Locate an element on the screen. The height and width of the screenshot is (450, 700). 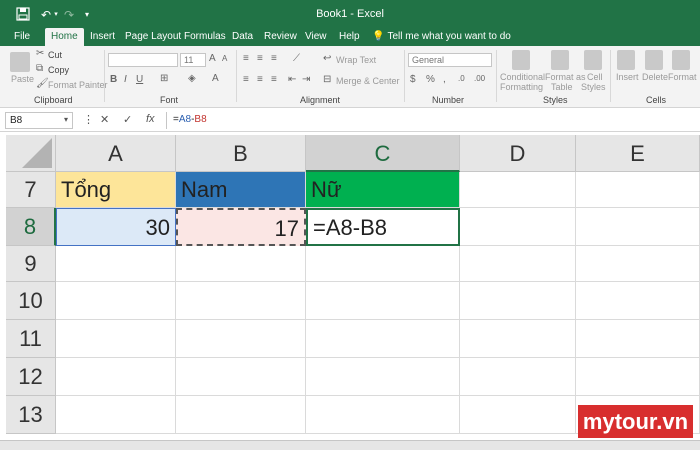
align-center-icon: ≡ is located at coordinates (260, 79).